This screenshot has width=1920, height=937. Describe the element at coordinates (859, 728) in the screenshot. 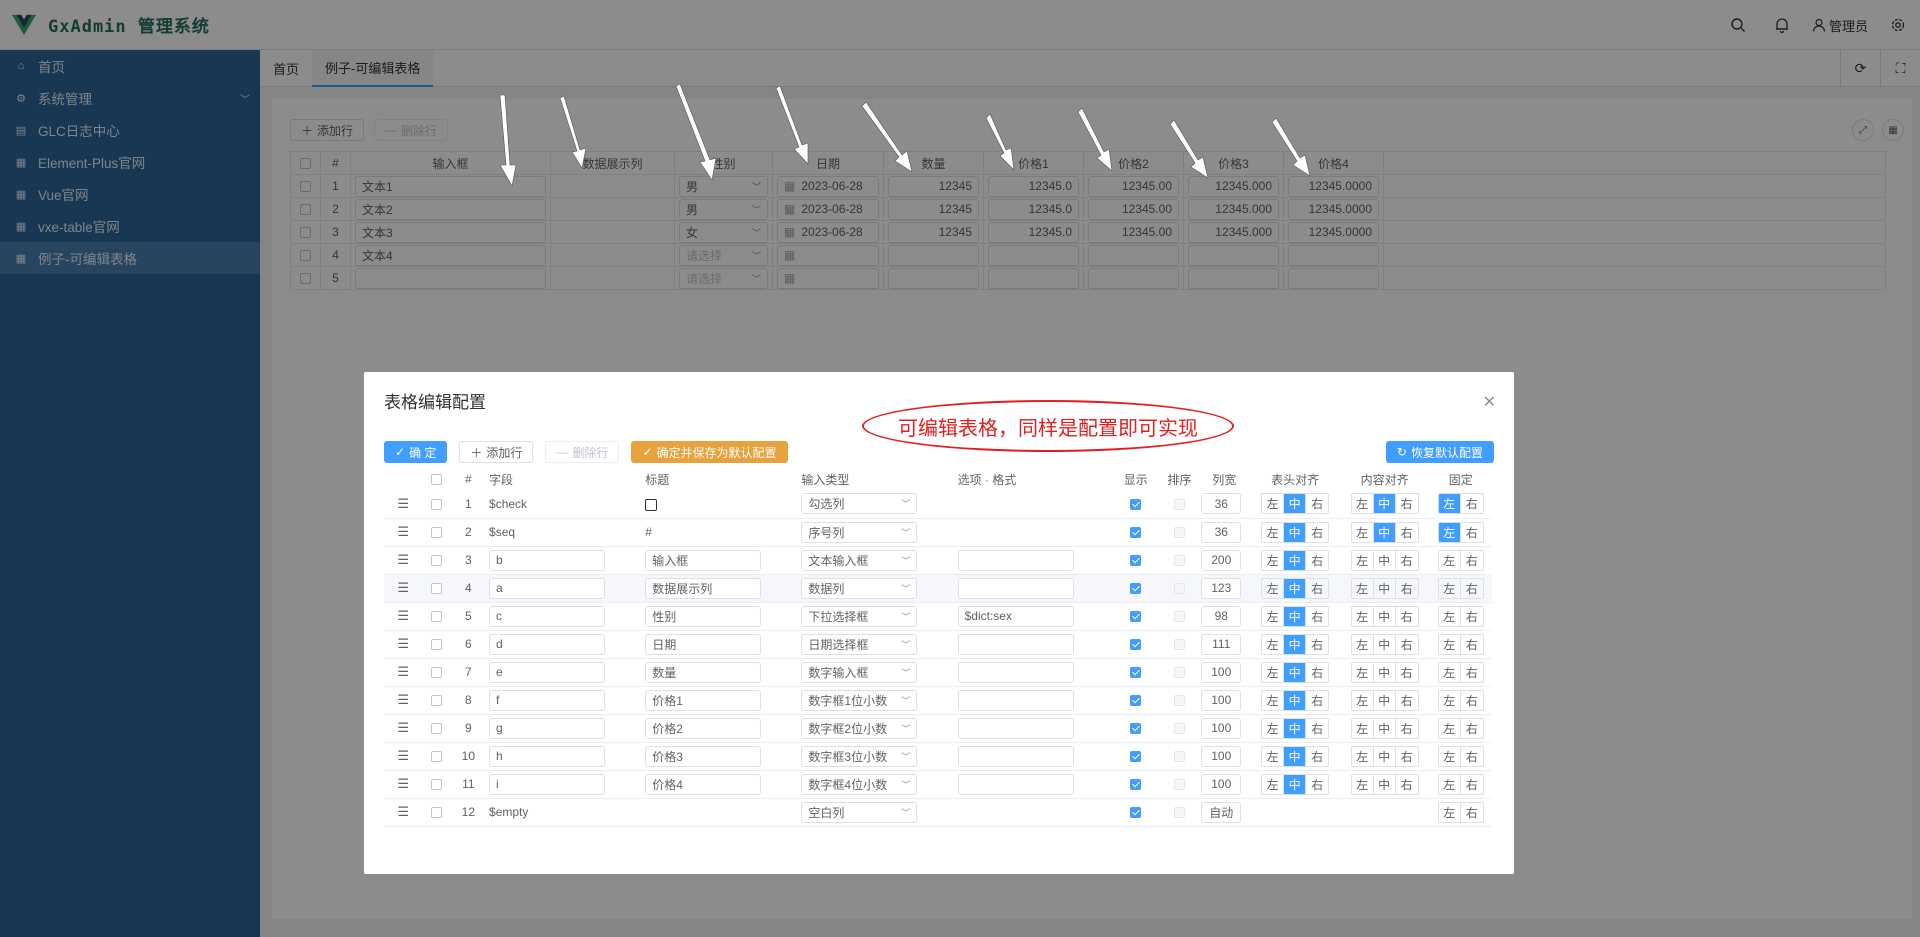

I see `type-select: 数字框2位小数 ﹀` at that location.